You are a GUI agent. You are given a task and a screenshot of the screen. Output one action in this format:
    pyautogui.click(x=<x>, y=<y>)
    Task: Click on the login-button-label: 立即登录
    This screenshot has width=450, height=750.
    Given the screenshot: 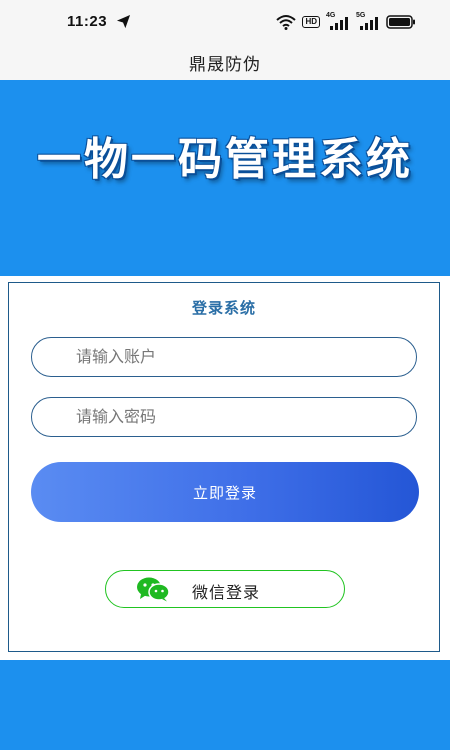 What is the action you would take?
    pyautogui.click(x=224, y=492)
    